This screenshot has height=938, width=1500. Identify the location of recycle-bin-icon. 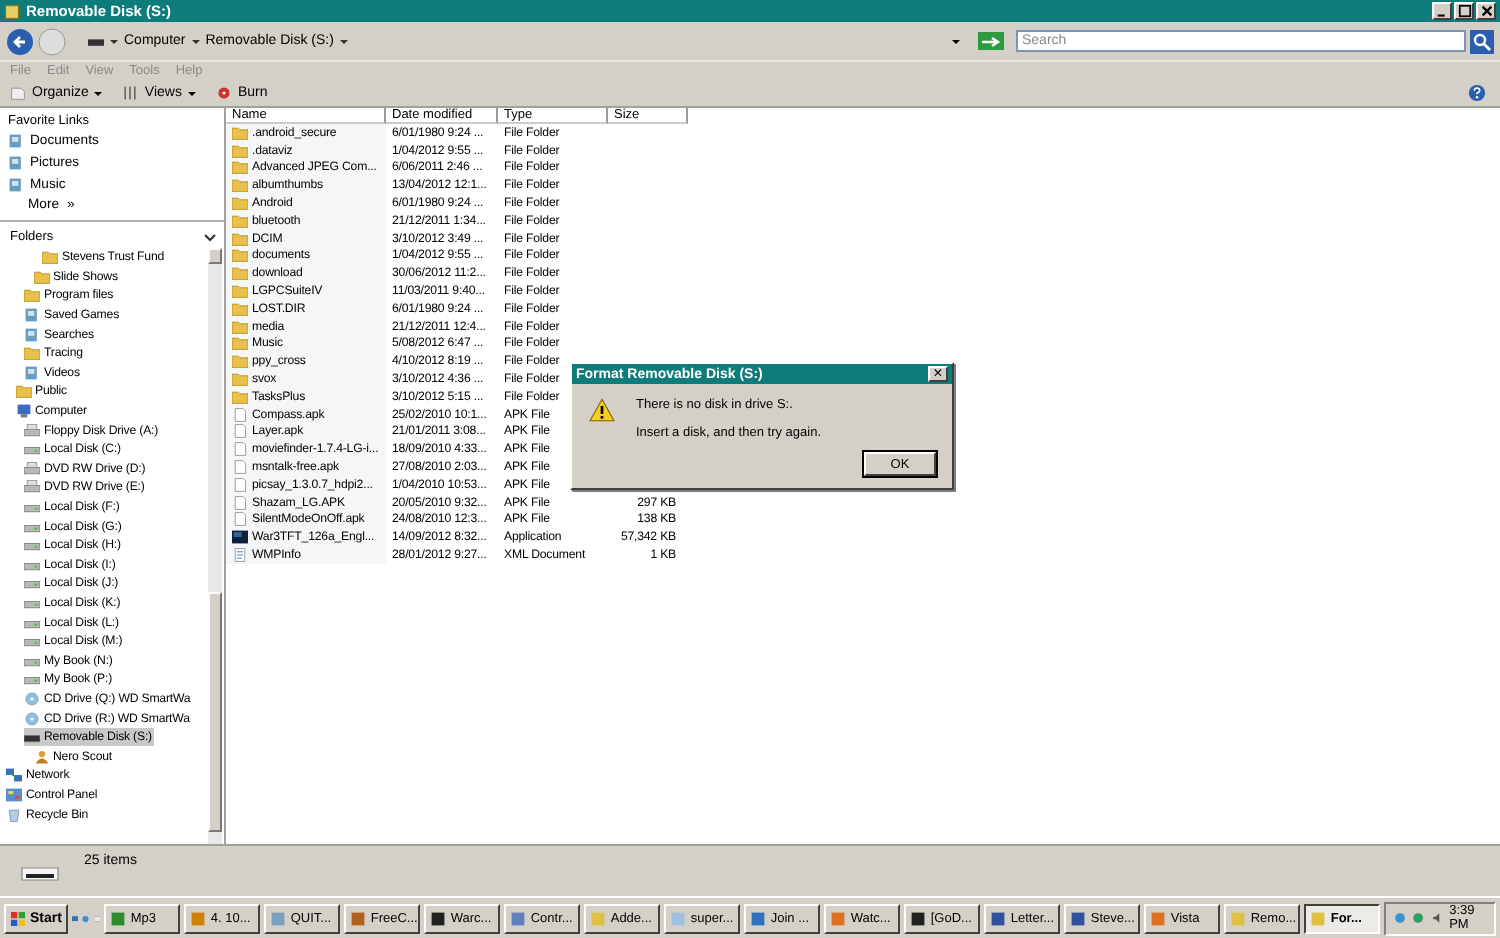
(14, 814).